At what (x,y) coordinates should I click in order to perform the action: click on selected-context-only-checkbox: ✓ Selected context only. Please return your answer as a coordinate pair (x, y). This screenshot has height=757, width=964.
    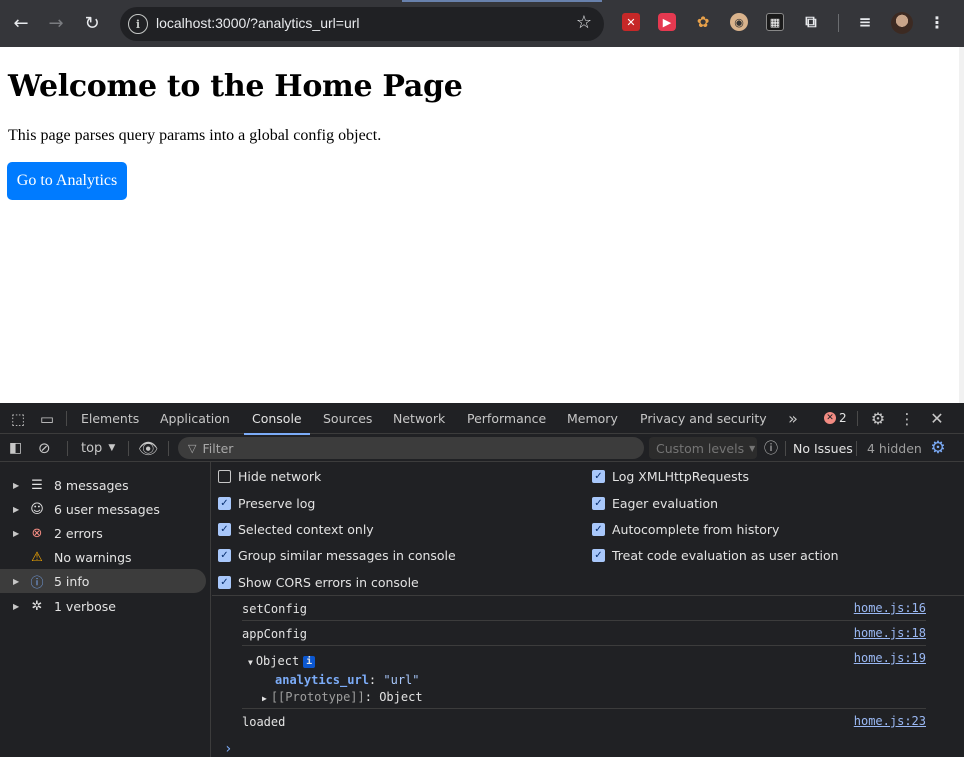
    Looking at the image, I should click on (296, 529).